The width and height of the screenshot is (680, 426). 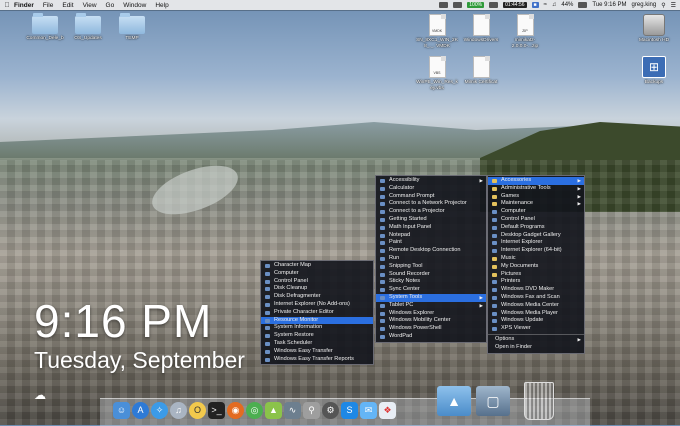 I want to click on chrome-icon: ◎, so click(x=254, y=410).